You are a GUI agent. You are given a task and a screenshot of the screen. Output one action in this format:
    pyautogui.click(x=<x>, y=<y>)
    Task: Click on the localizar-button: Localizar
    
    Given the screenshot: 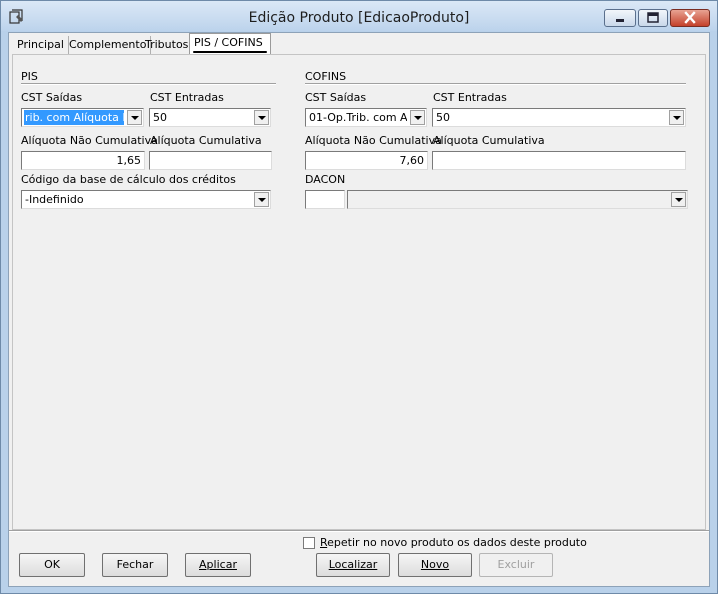 What is the action you would take?
    pyautogui.click(x=353, y=565)
    